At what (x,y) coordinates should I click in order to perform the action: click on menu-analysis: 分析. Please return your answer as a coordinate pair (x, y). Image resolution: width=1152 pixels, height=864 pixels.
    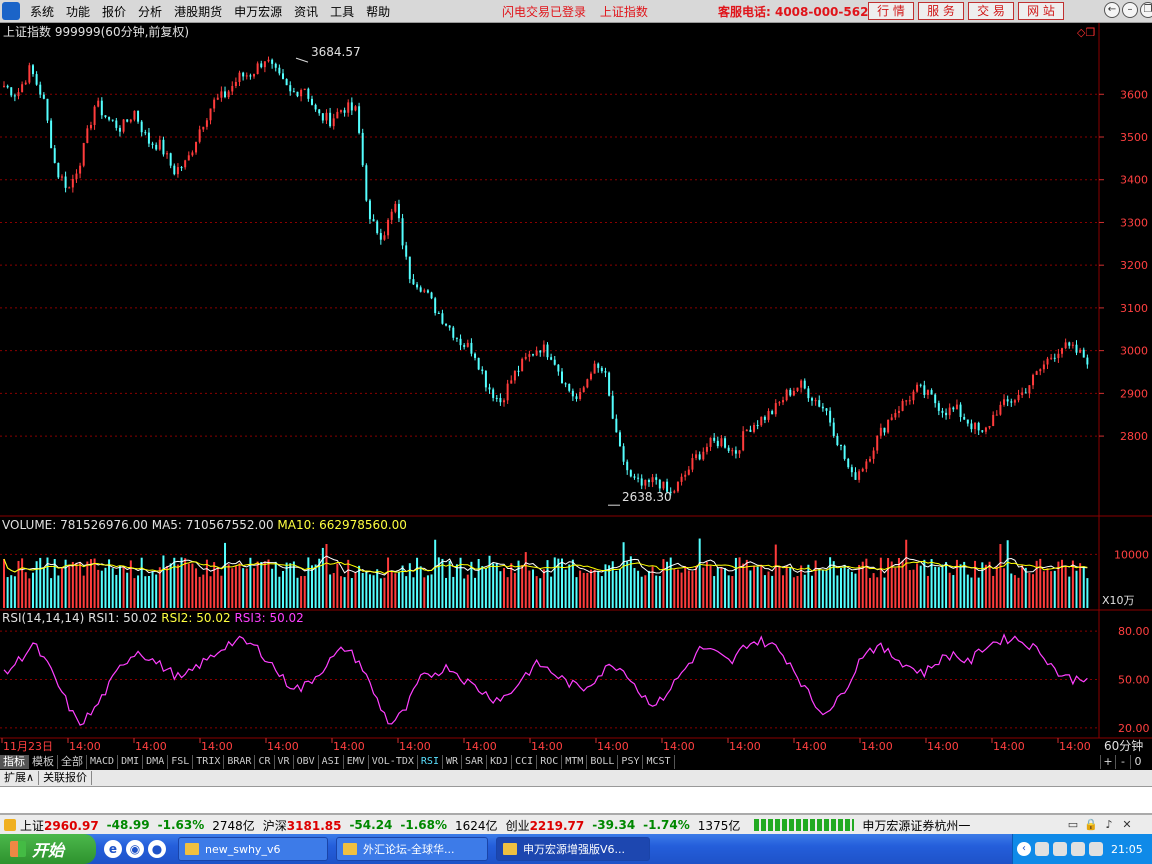
    Looking at the image, I should click on (150, 11).